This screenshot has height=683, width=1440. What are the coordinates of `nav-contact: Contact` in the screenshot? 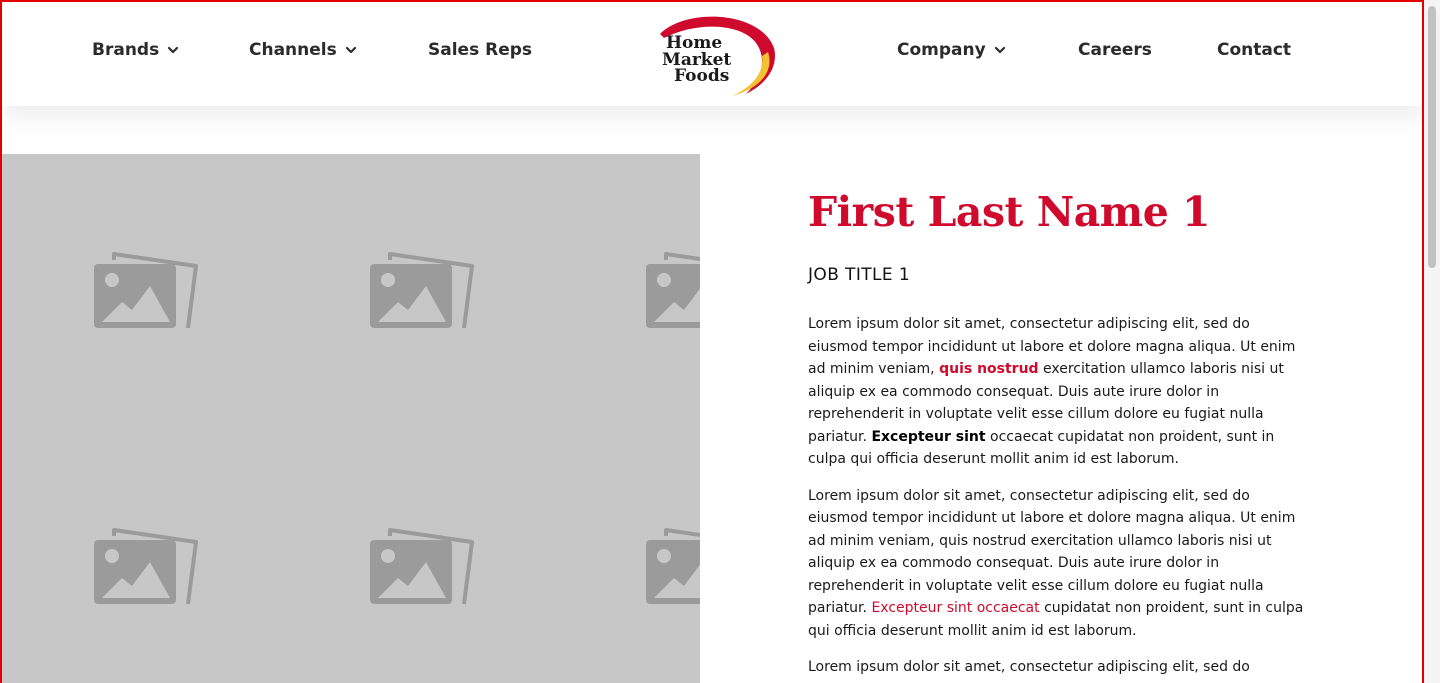 It's located at (1254, 50).